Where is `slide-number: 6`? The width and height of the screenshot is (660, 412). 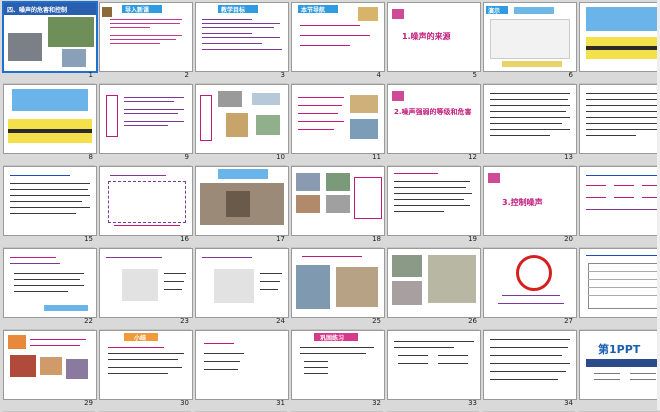 slide-number: 6 is located at coordinates (570, 75).